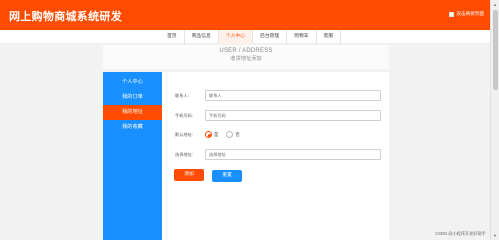  Describe the element at coordinates (182, 95) in the screenshot. I see `contact-label: 联系人:` at that location.